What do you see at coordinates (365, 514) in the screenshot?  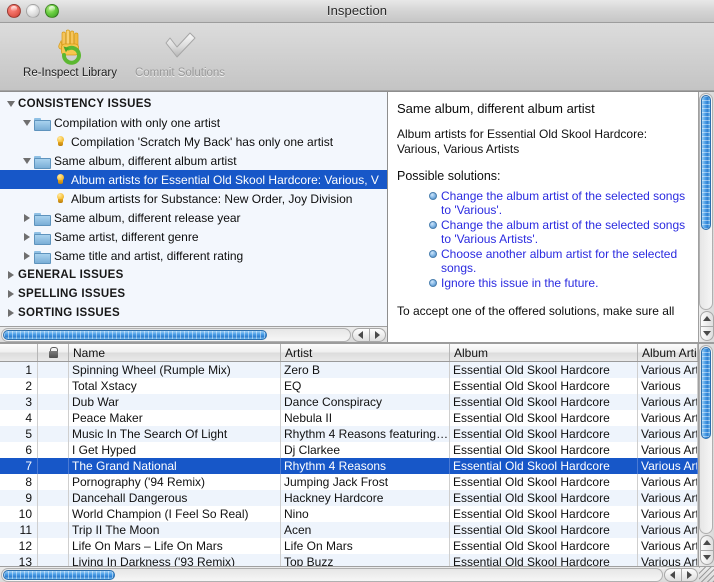 I see `cell-artist: Nino` at bounding box center [365, 514].